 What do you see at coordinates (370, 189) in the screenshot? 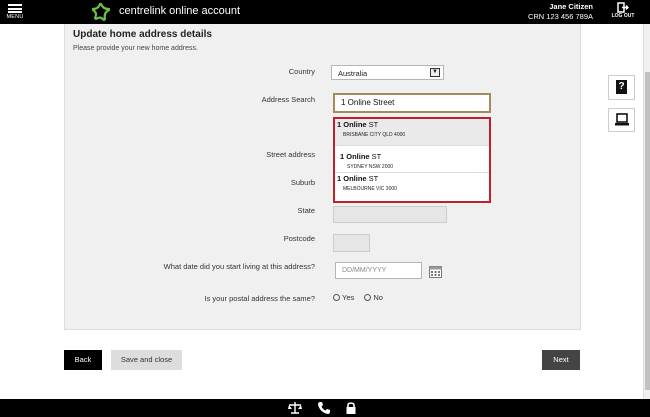
I see `suggestion-locality: MELBOURNE VIC 3000` at bounding box center [370, 189].